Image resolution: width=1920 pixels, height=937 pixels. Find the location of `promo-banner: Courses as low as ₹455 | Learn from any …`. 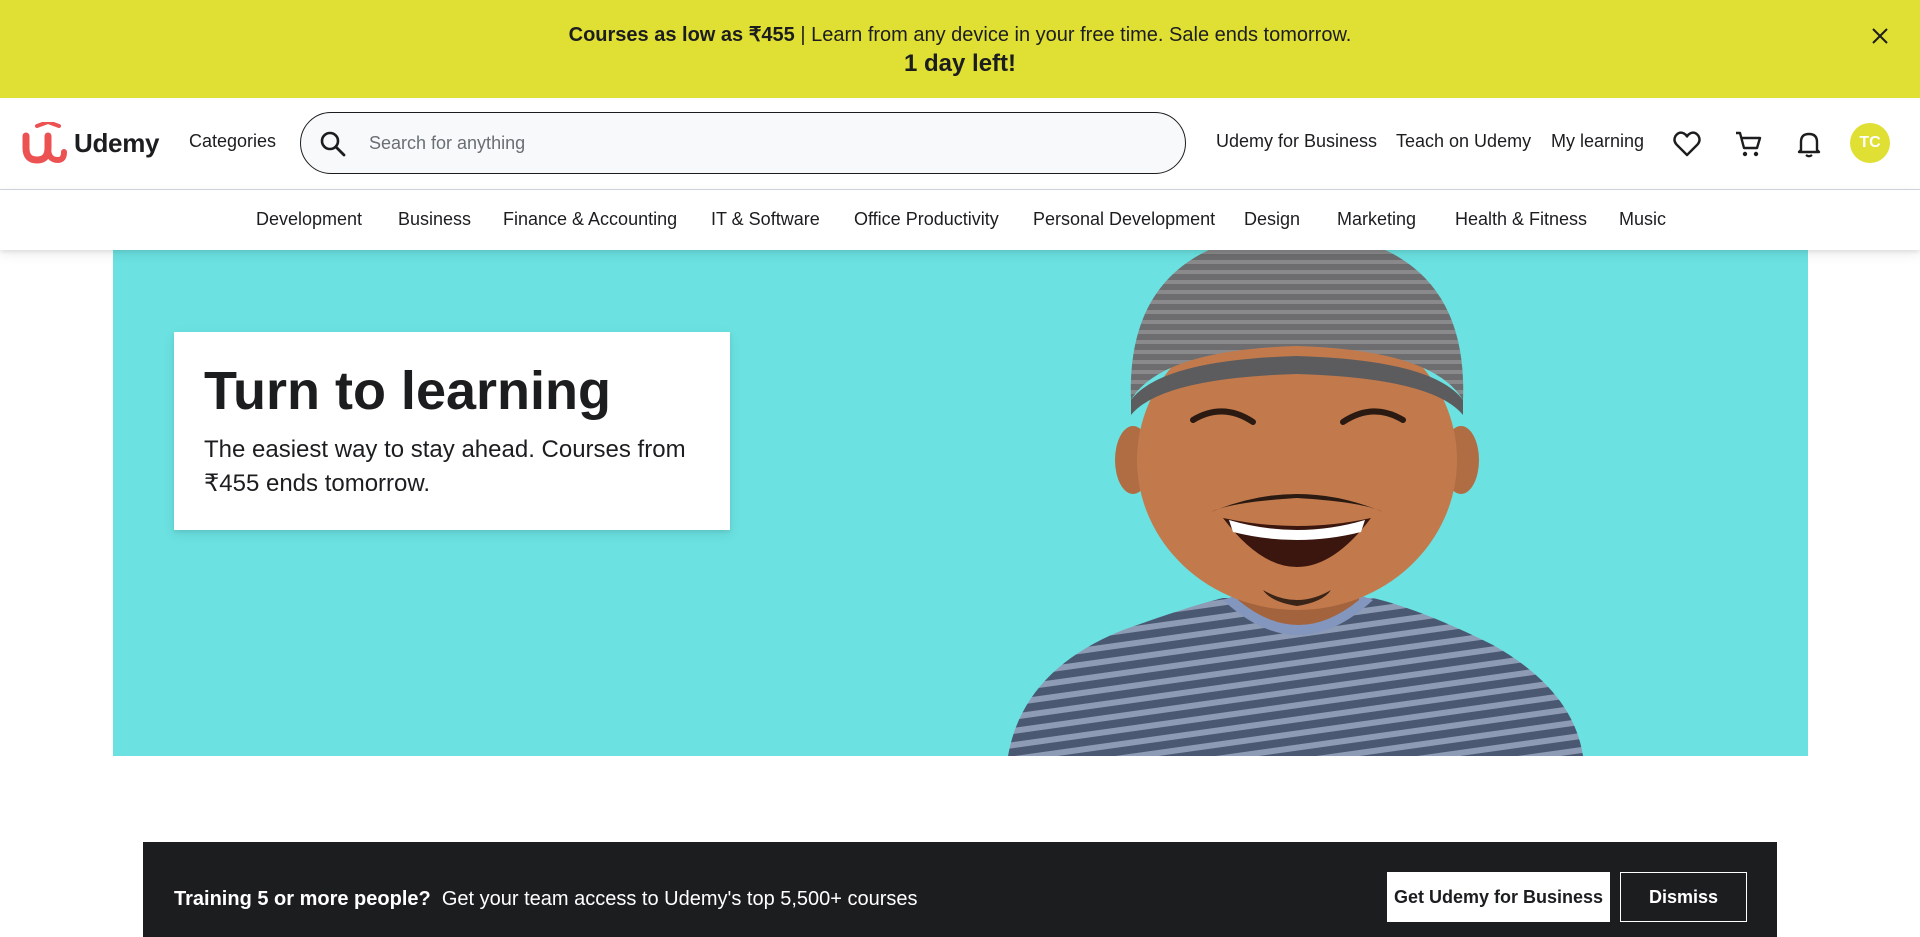

promo-banner: Courses as low as ₹455 | Learn from any … is located at coordinates (960, 49).